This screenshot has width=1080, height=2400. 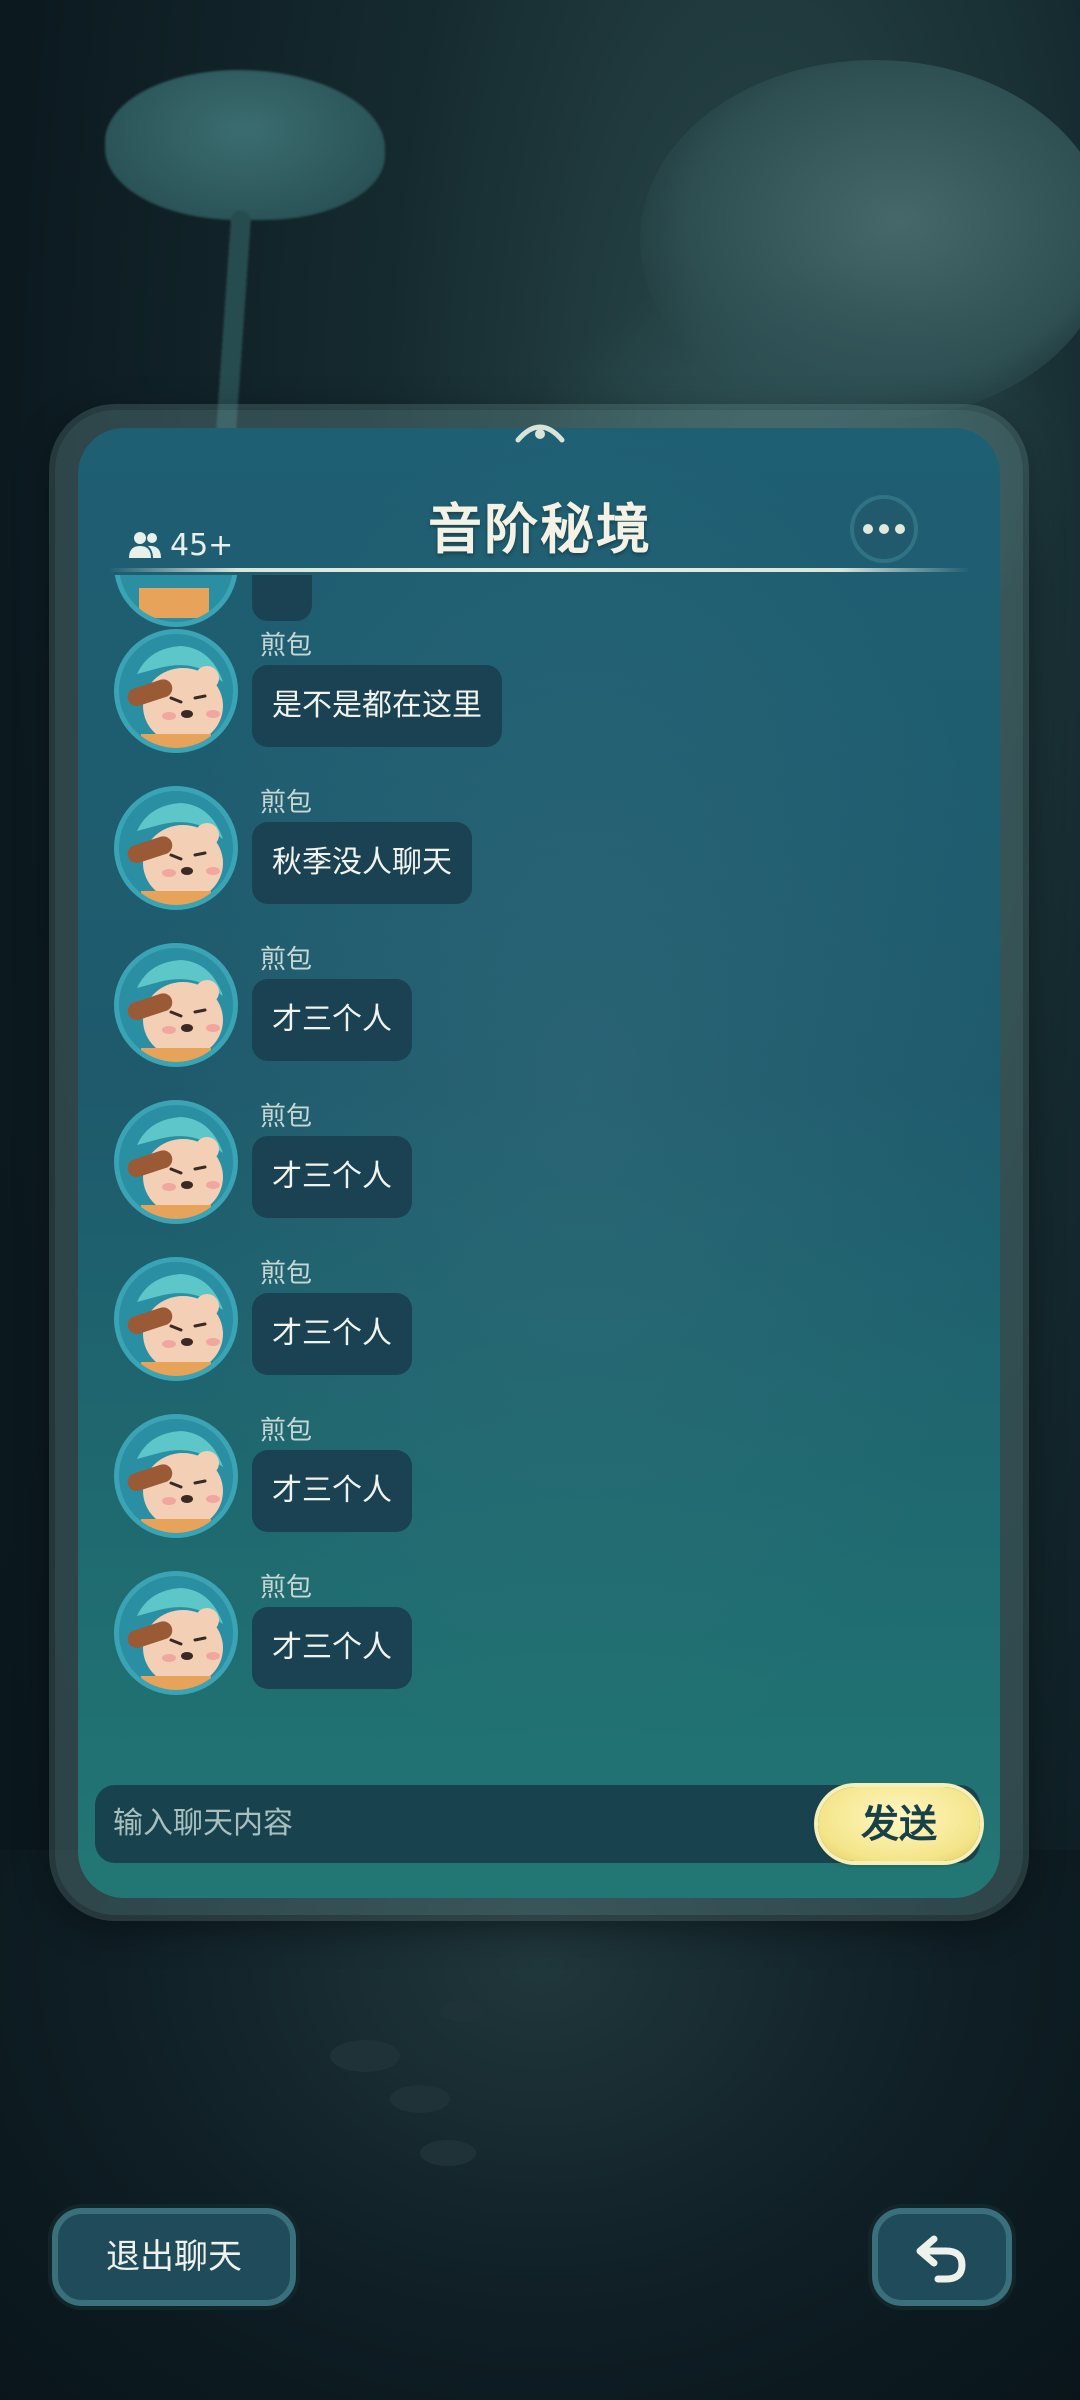 I want to click on online-count-label: 45+, so click(x=202, y=545).